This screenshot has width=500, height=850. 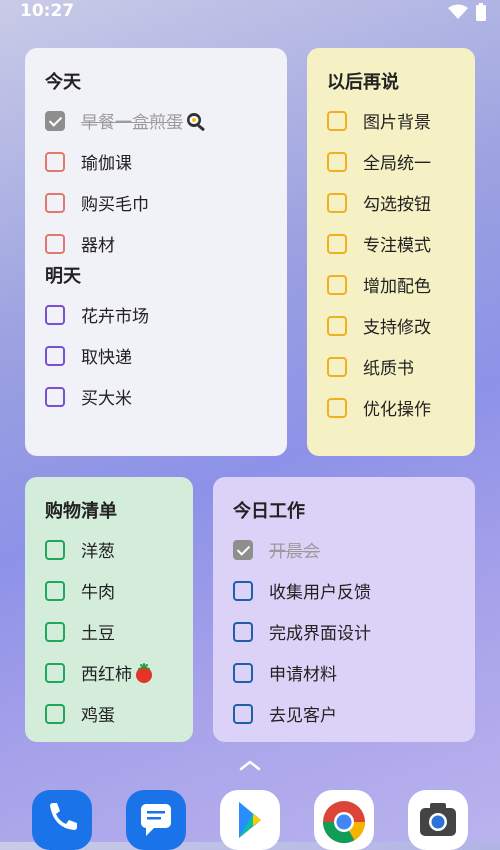 I want to click on list-item: 纸质书, so click(x=391, y=366).